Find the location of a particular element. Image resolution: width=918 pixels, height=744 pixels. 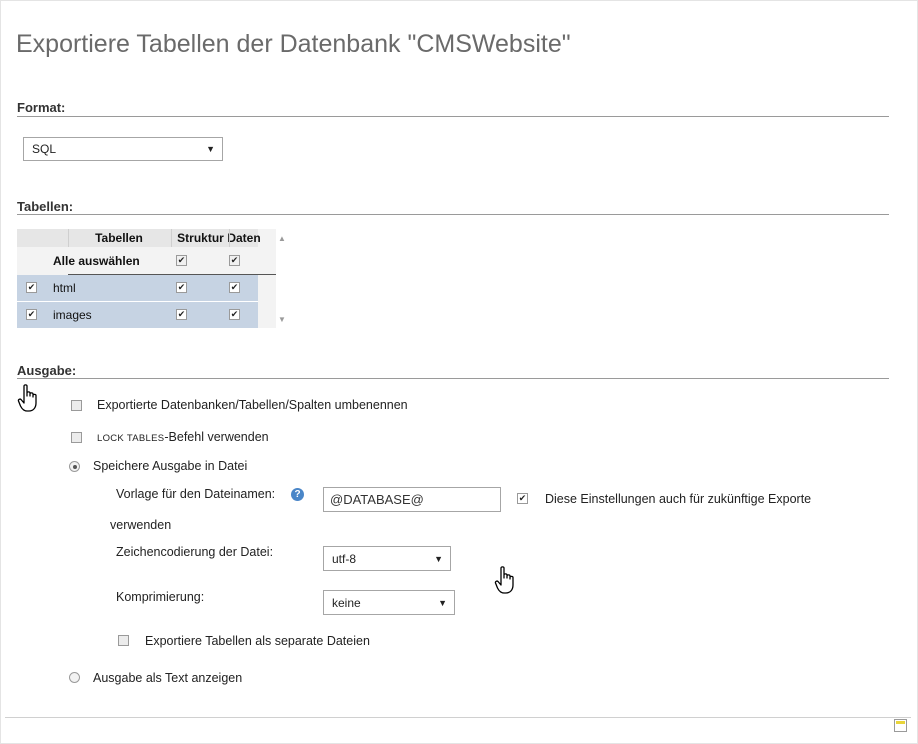

column-header-structure: Struktur is located at coordinates (200, 238).